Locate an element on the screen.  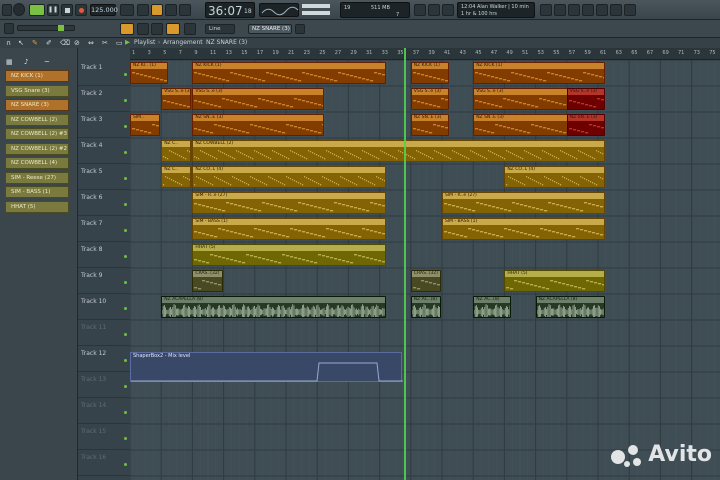
channel-item: NZ COWBELL (4) is located at coordinates (37, 163).